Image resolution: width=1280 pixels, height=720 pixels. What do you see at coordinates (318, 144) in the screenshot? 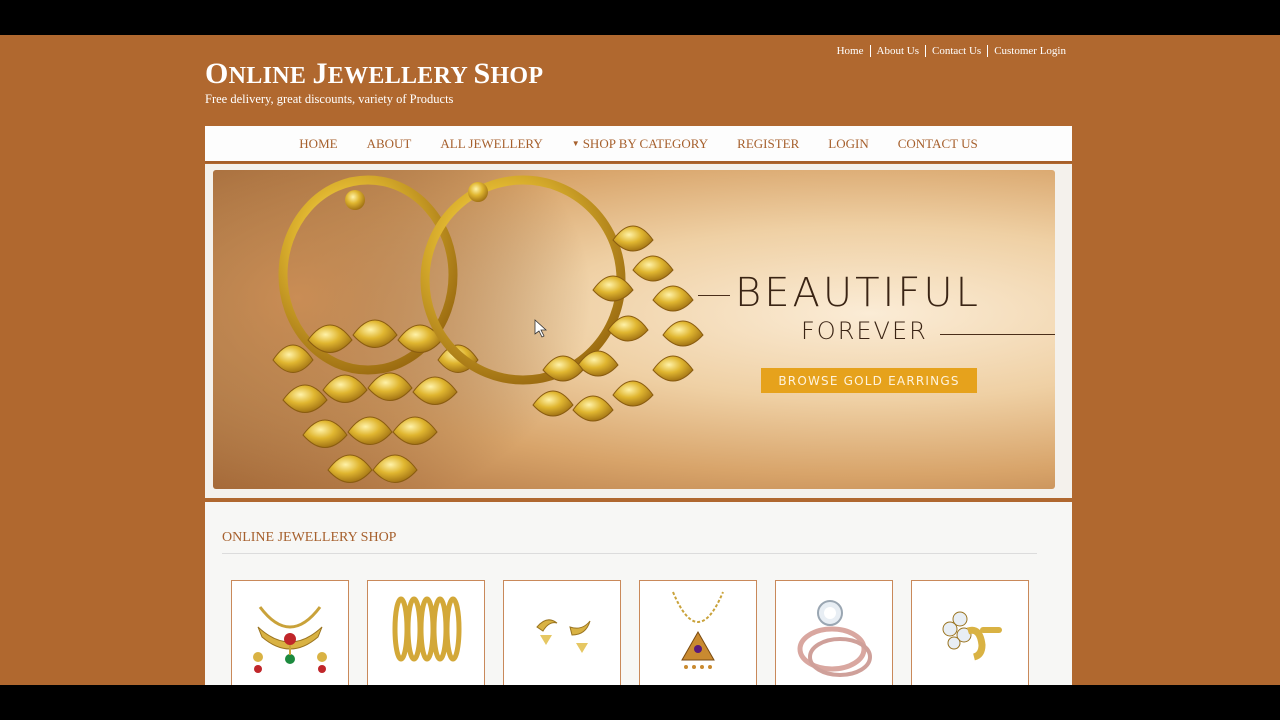
I see `nav-home: HOME` at bounding box center [318, 144].